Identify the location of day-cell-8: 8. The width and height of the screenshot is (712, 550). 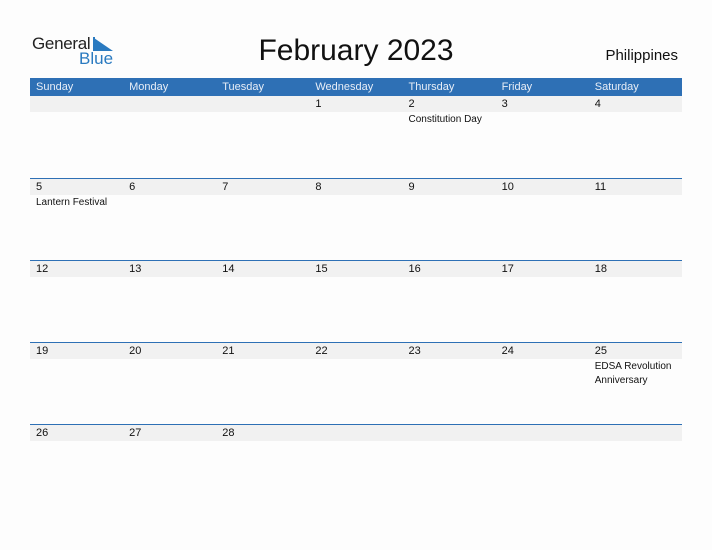
(355, 187).